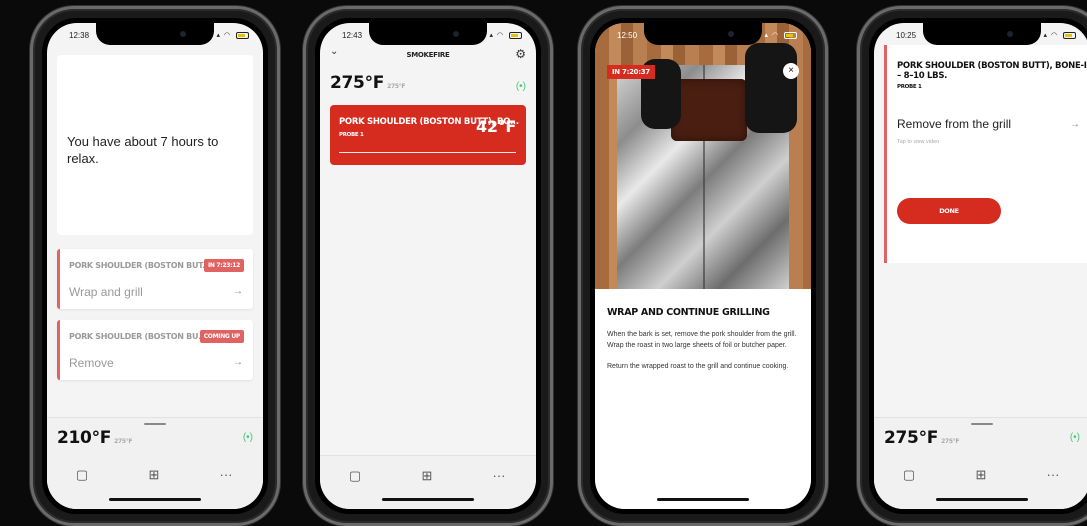  I want to click on grill-temperature: 210°F 275°F, so click(95, 438).